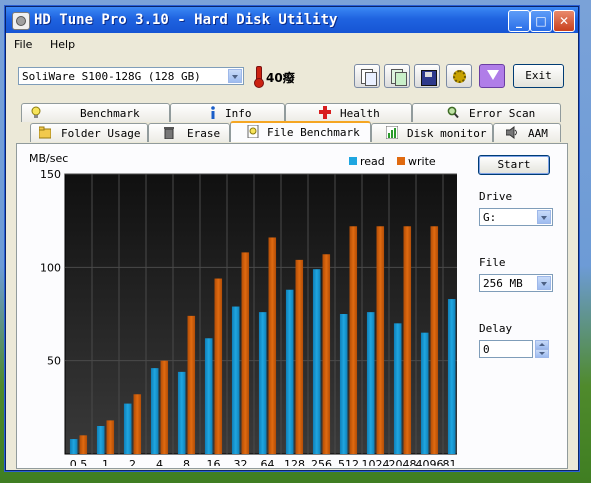  Describe the element at coordinates (50, 174) in the screenshot. I see `y-tick-label: 150` at that location.